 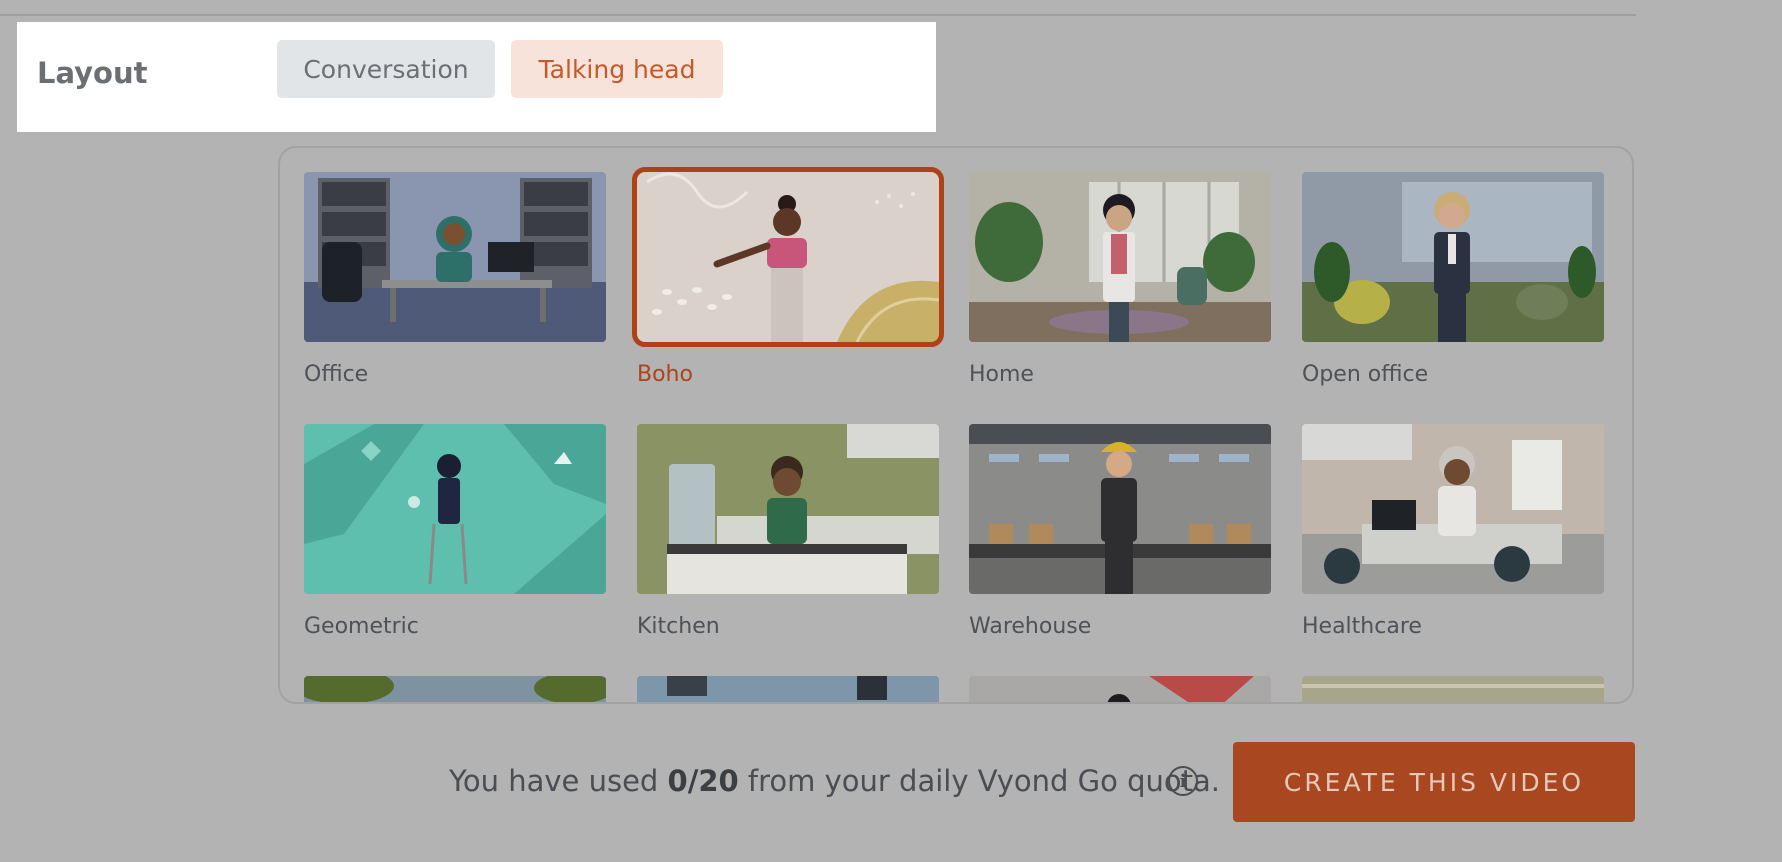 I want to click on background-tile-kitchen: Kitchen, so click(x=788, y=531).